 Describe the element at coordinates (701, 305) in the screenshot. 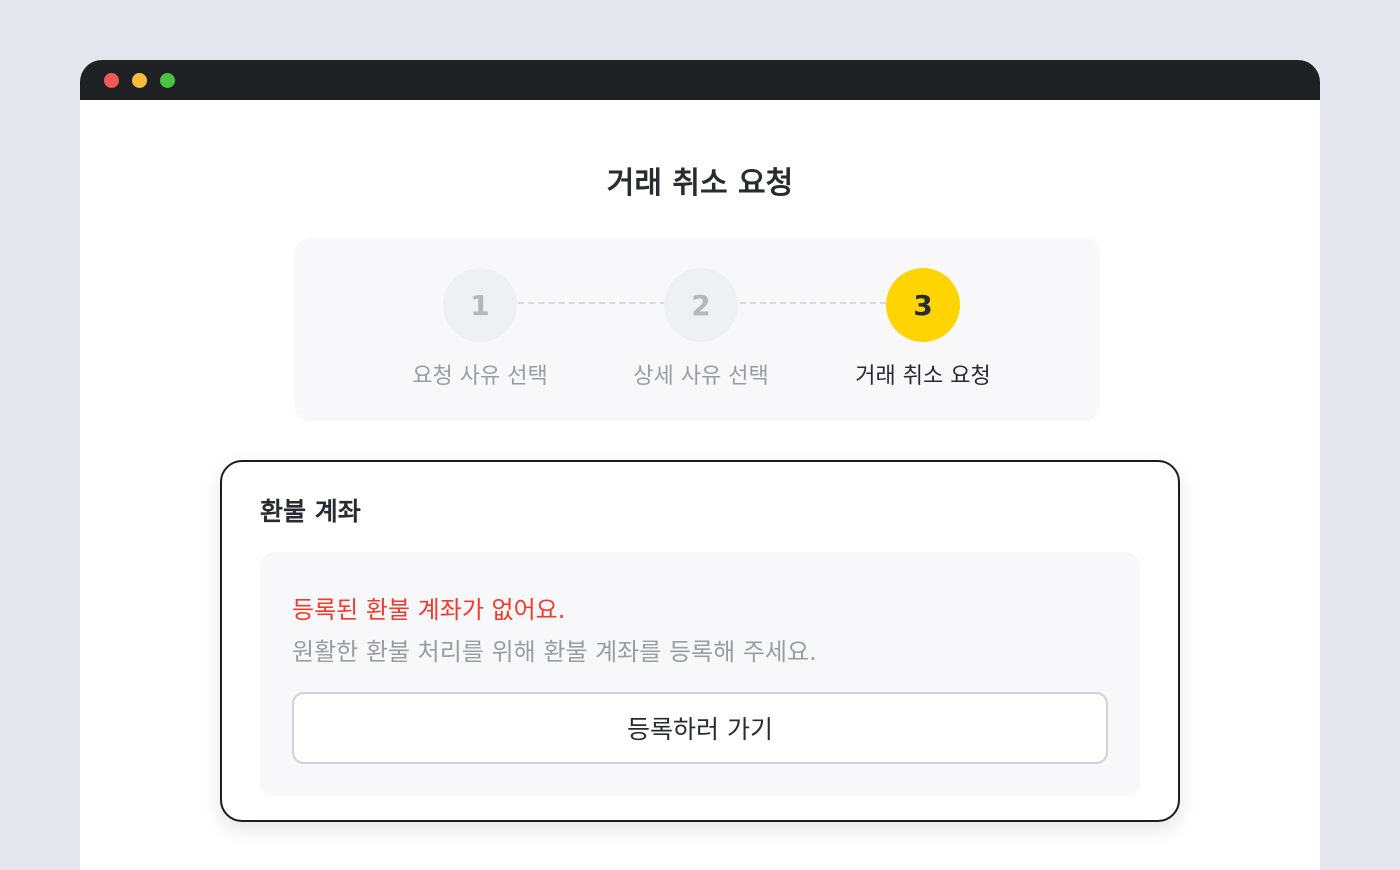

I see `step-2-circle: 2` at that location.